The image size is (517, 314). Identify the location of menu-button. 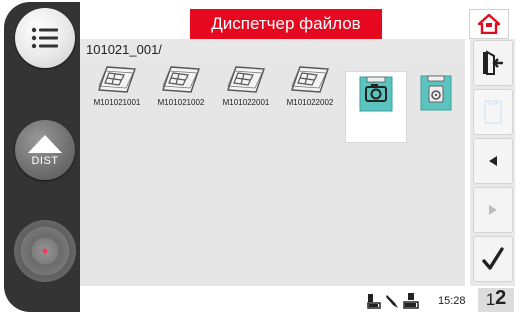
(45, 38).